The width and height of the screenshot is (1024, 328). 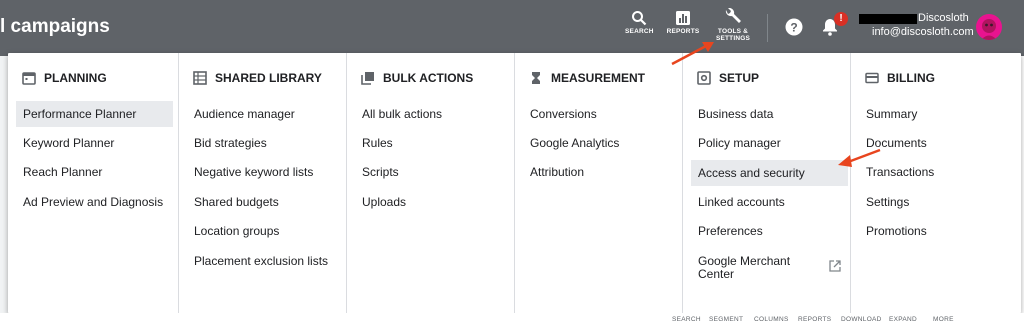 What do you see at coordinates (367, 78) in the screenshot?
I see `copy-stack-icon` at bounding box center [367, 78].